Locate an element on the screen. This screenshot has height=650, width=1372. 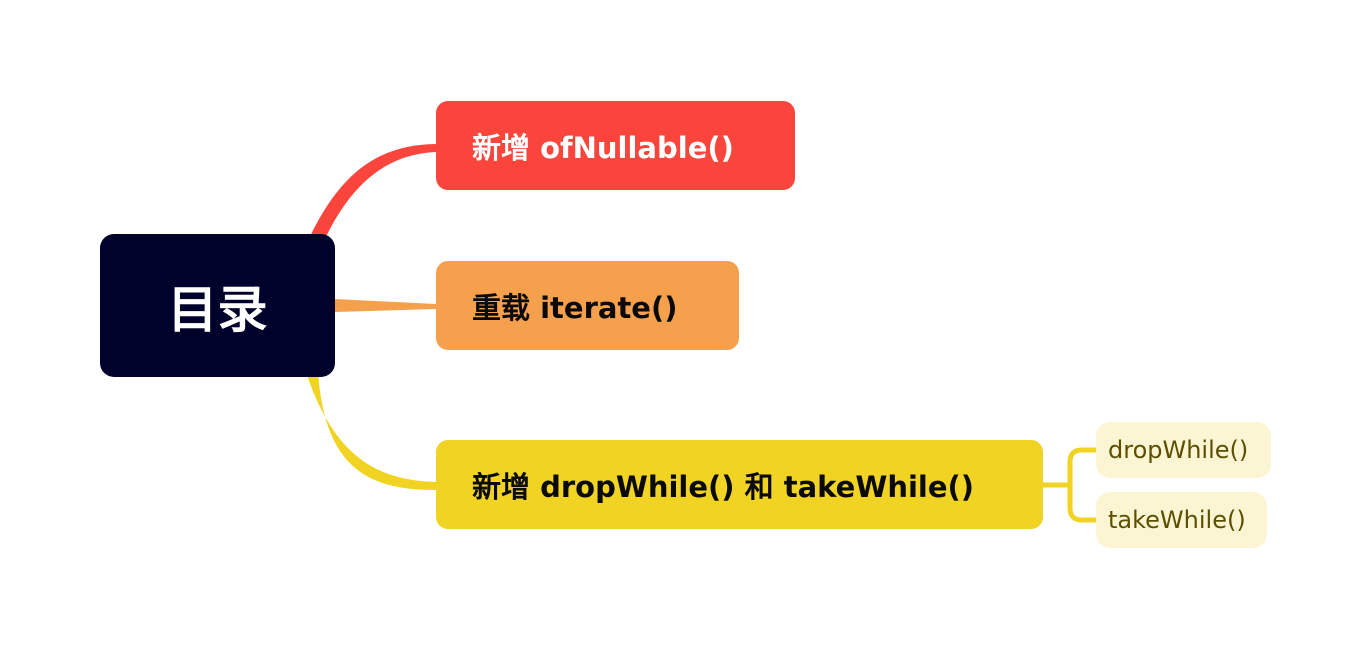
root-node: 目录 is located at coordinates (217, 305).